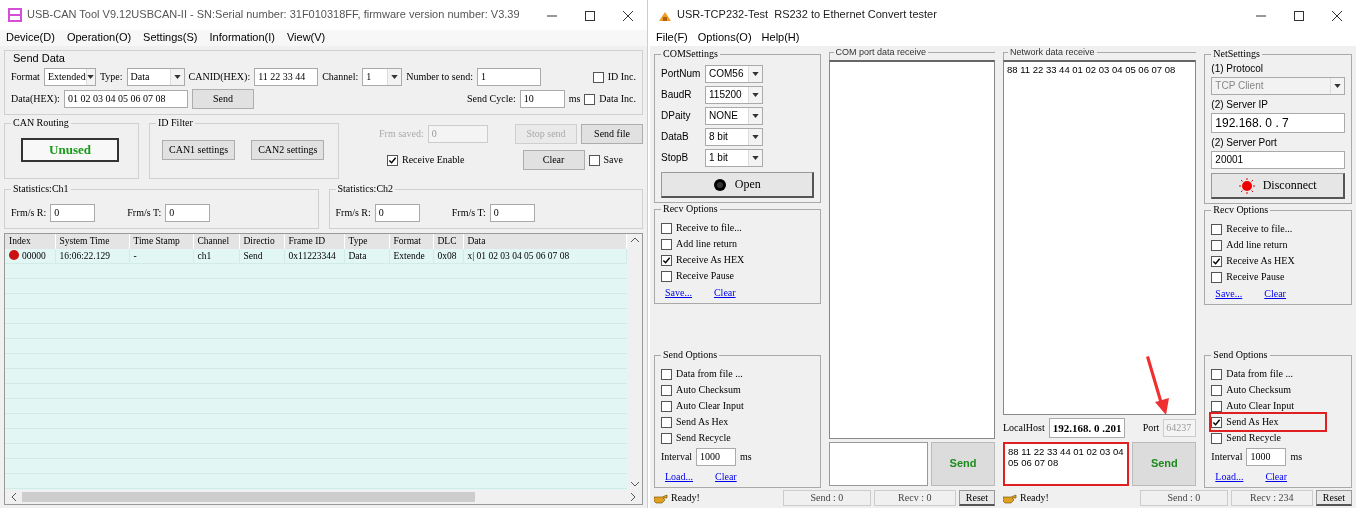 This screenshot has width=1356, height=508. What do you see at coordinates (69, 77) in the screenshot?
I see `dropdown: Extended` at bounding box center [69, 77].